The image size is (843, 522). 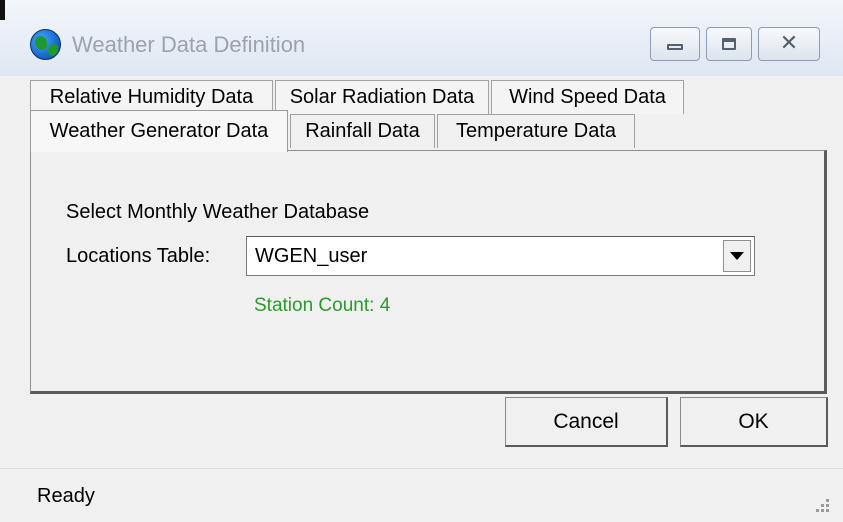 I want to click on tab-solar-radiation-data: Solar Radiation Data, so click(x=382, y=97).